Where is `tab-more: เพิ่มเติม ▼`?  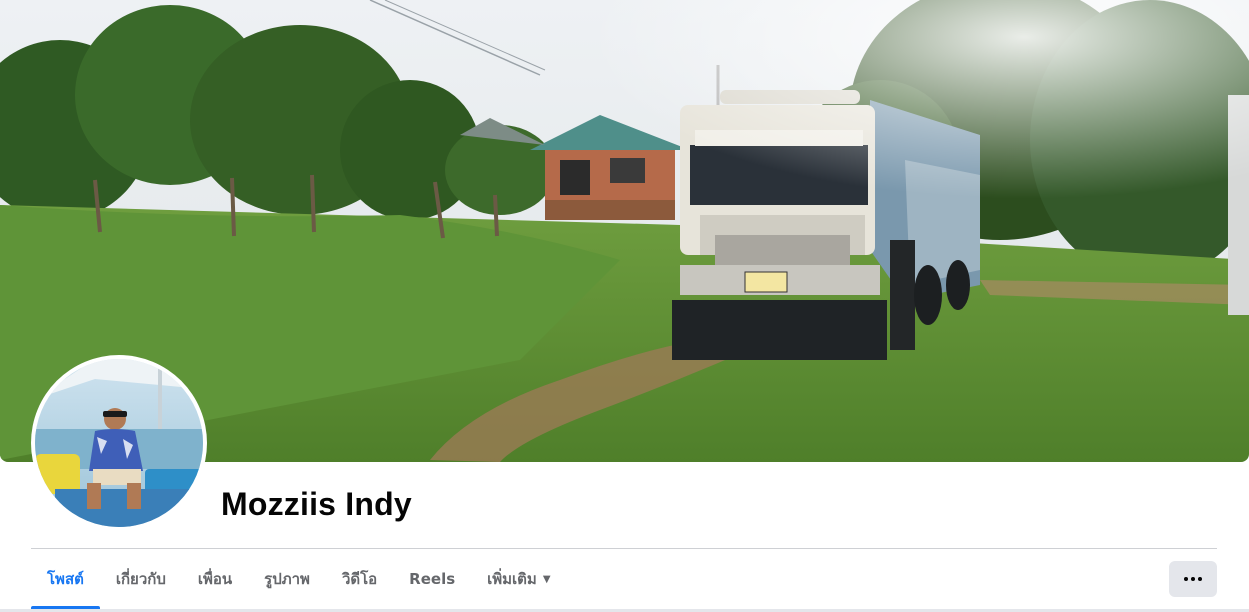 tab-more: เพิ่มเติม ▼ is located at coordinates (518, 579).